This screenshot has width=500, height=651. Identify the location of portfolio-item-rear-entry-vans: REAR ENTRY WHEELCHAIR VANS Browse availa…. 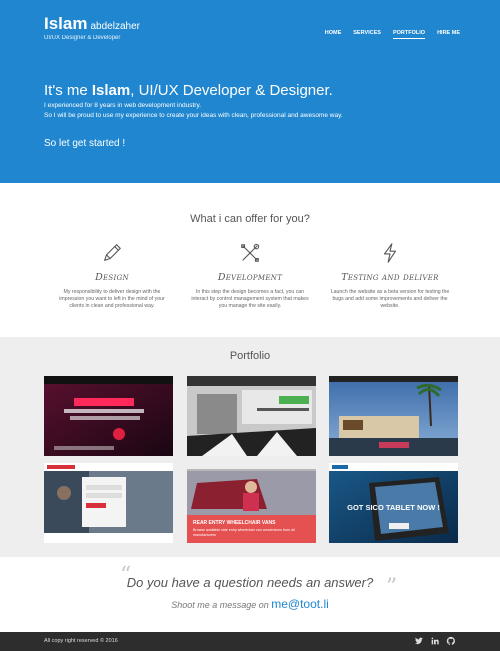
(251, 503).